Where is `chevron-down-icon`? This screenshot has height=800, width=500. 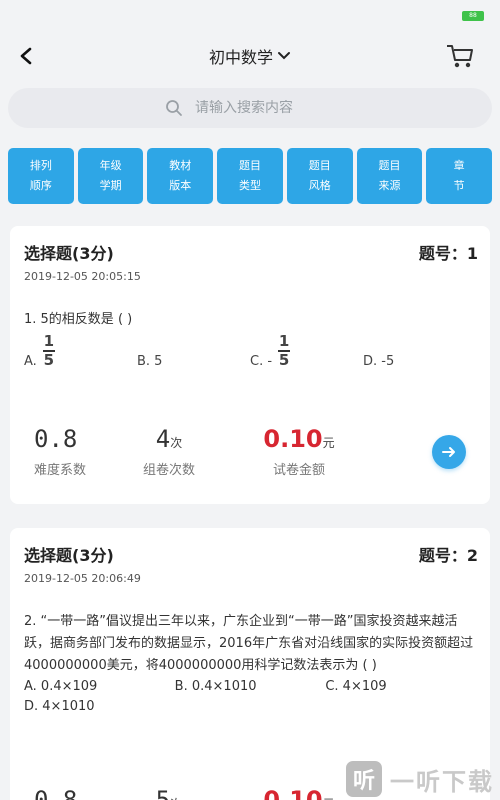
chevron-down-icon is located at coordinates (284, 56).